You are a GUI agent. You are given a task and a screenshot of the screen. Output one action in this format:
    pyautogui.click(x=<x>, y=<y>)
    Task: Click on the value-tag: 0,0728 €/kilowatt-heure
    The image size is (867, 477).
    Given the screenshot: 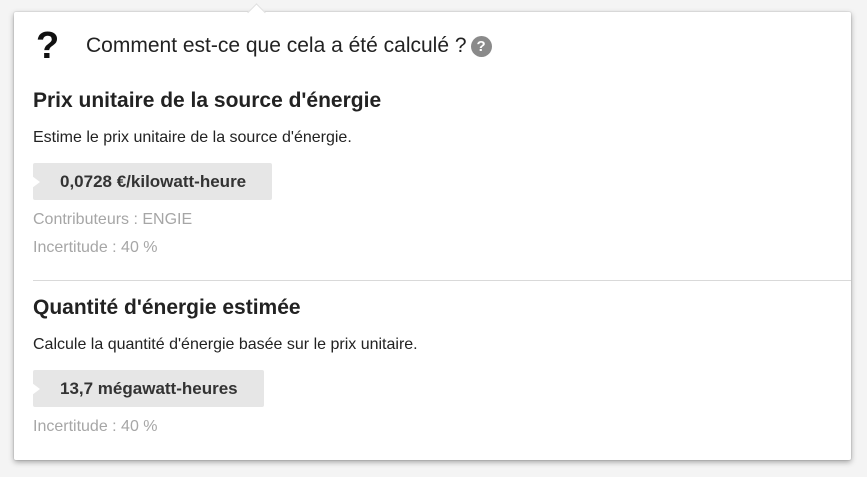 What is the action you would take?
    pyautogui.click(x=152, y=181)
    